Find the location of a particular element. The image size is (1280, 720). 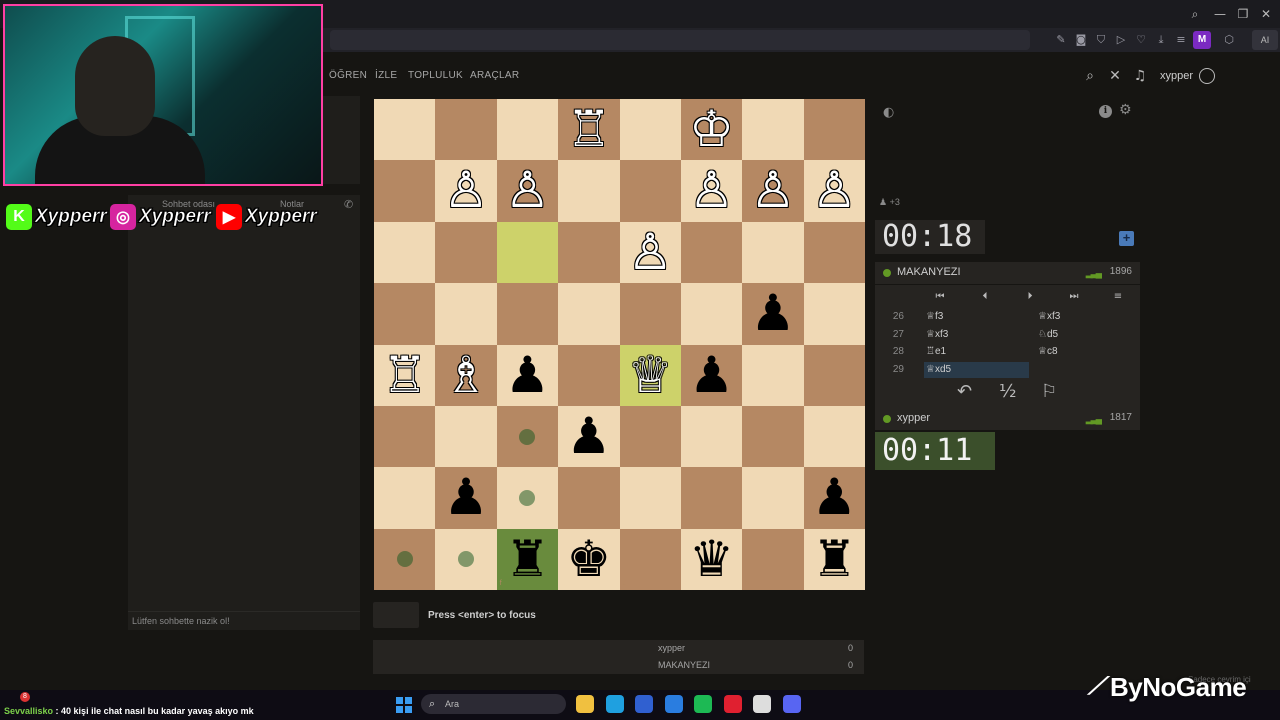

white-queen-piece: ♕ is located at coordinates (650, 375).